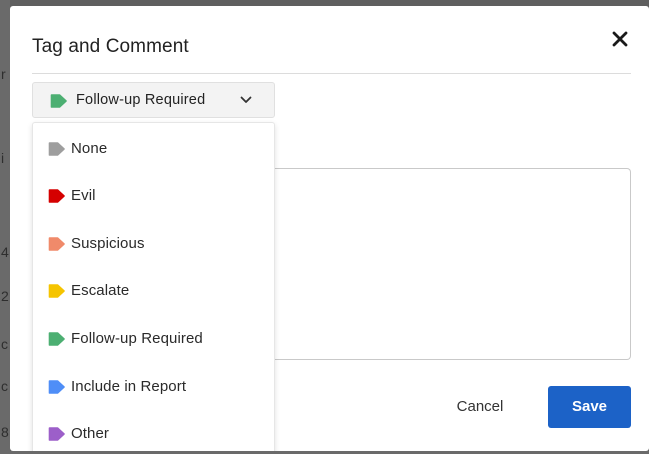 The height and width of the screenshot is (454, 649). Describe the element at coordinates (89, 148) in the screenshot. I see `tag-option-label: None` at that location.